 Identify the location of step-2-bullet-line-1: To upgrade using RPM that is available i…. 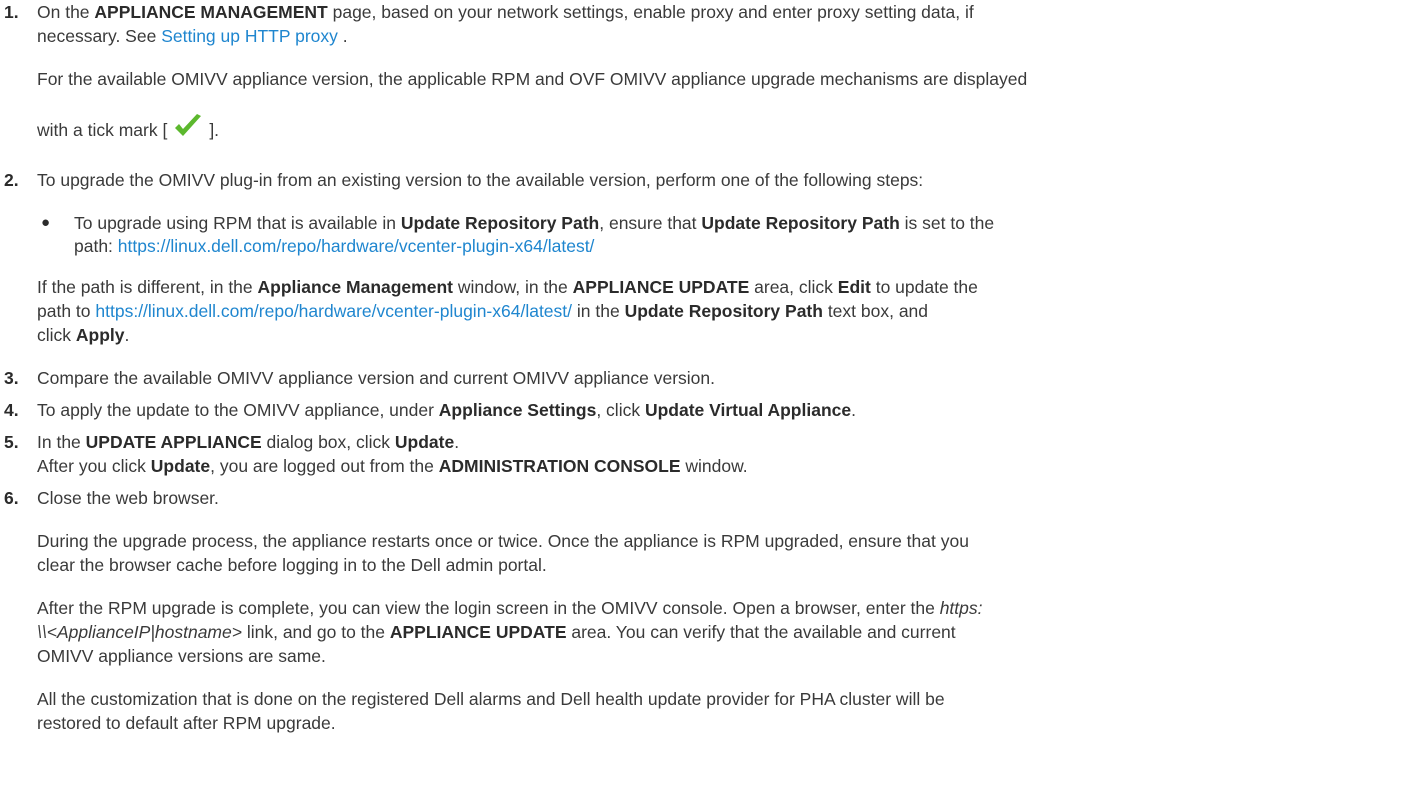
(534, 223).